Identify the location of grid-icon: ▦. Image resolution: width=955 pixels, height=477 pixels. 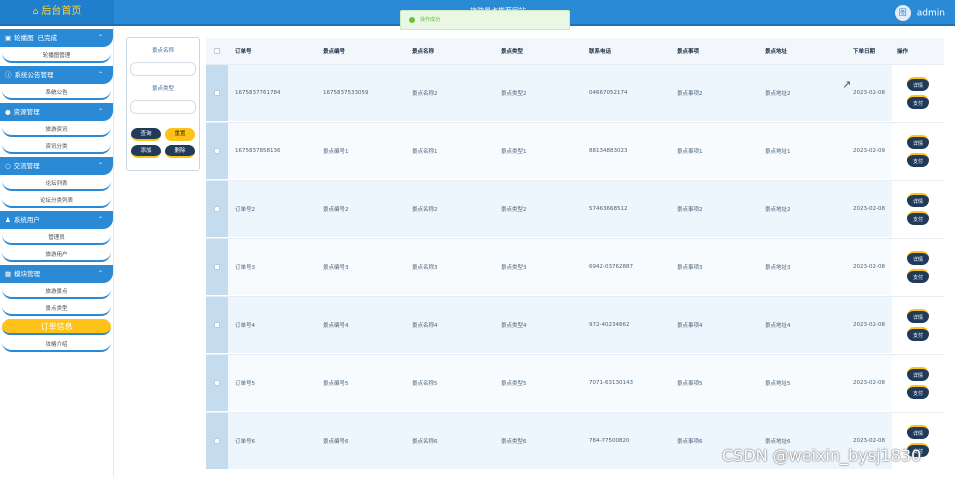
(8, 274).